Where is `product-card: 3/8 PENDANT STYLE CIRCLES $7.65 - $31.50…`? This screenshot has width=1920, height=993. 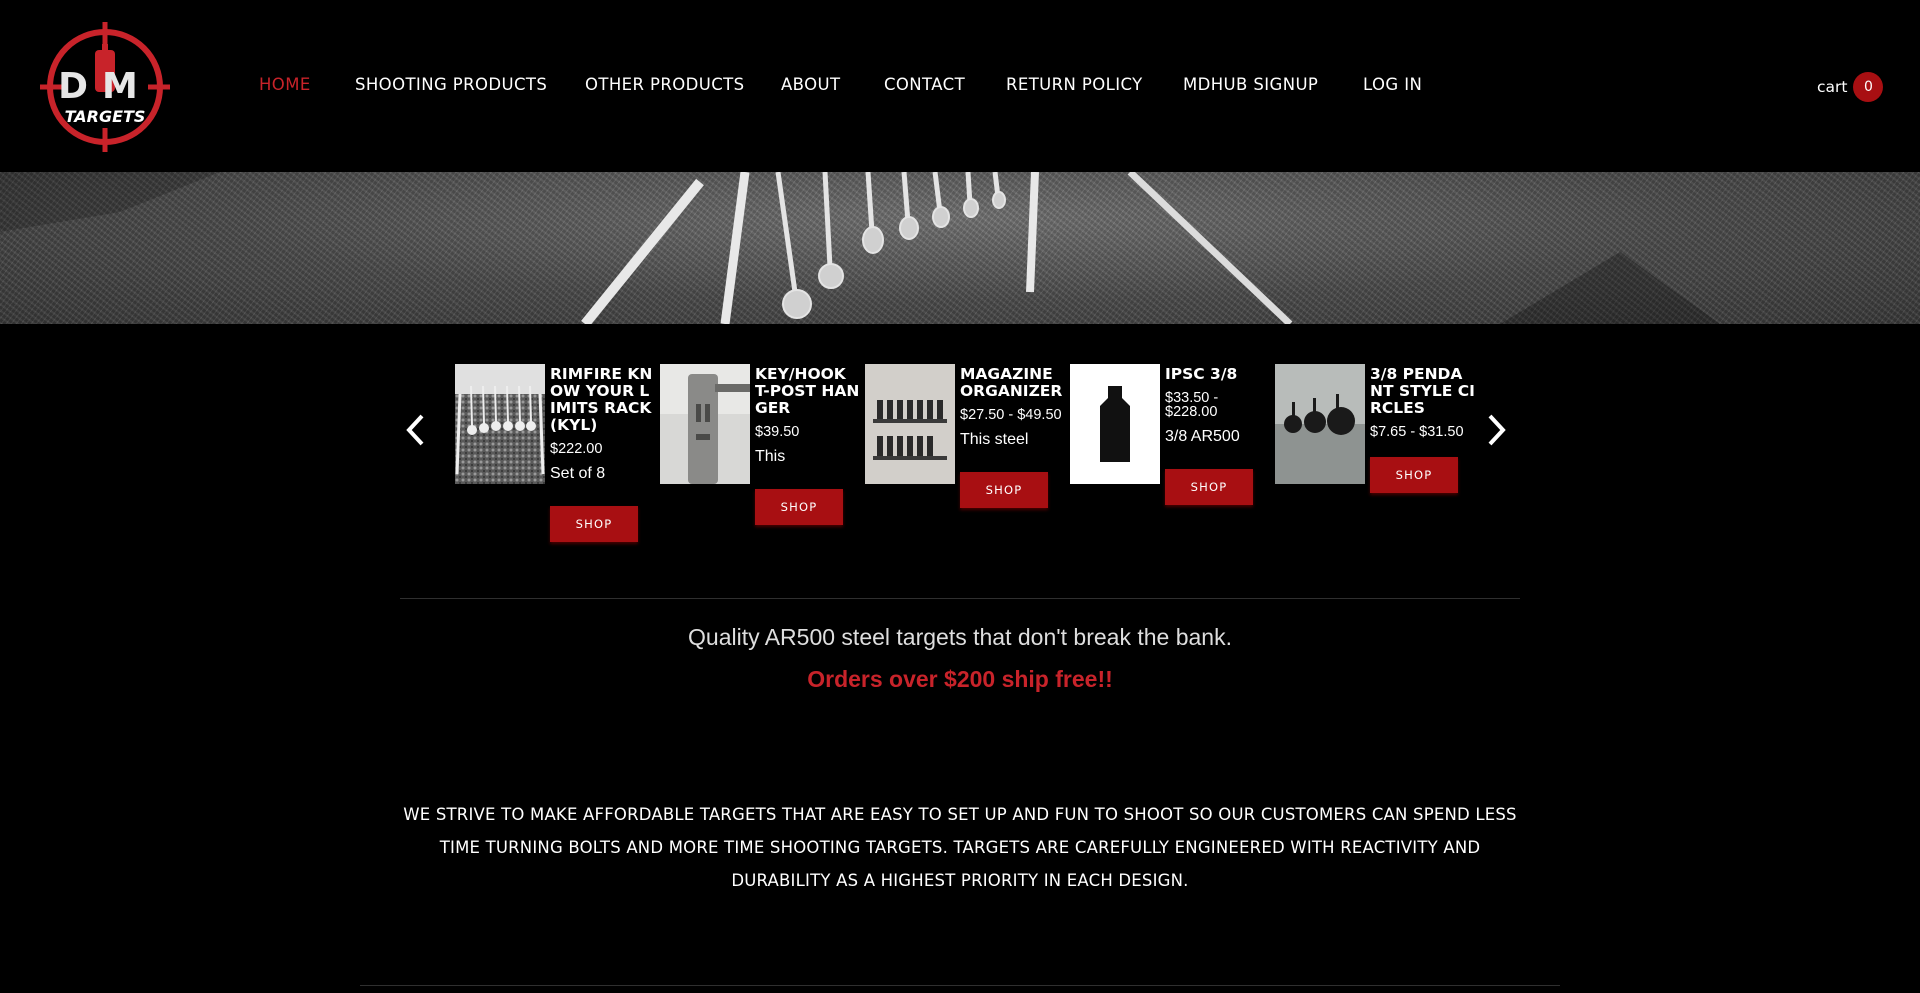 product-card: 3/8 PENDANT STYLE CIRCLES $7.65 - $31.50… is located at coordinates (1375, 479).